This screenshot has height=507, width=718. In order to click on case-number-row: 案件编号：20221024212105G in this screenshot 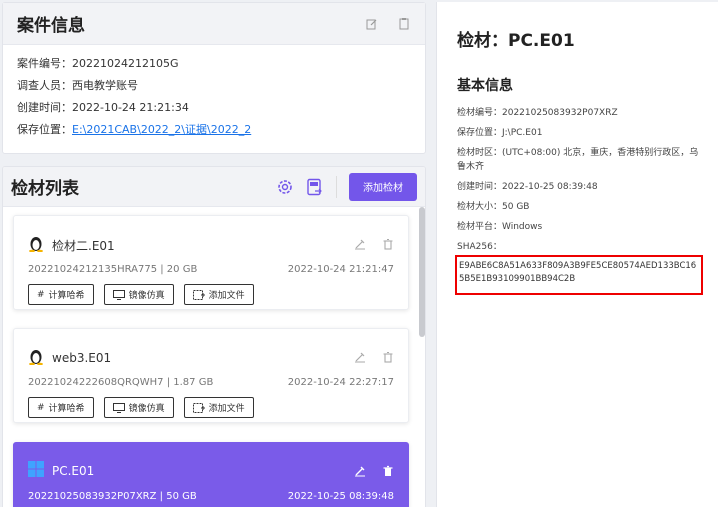, I will do `click(214, 64)`.